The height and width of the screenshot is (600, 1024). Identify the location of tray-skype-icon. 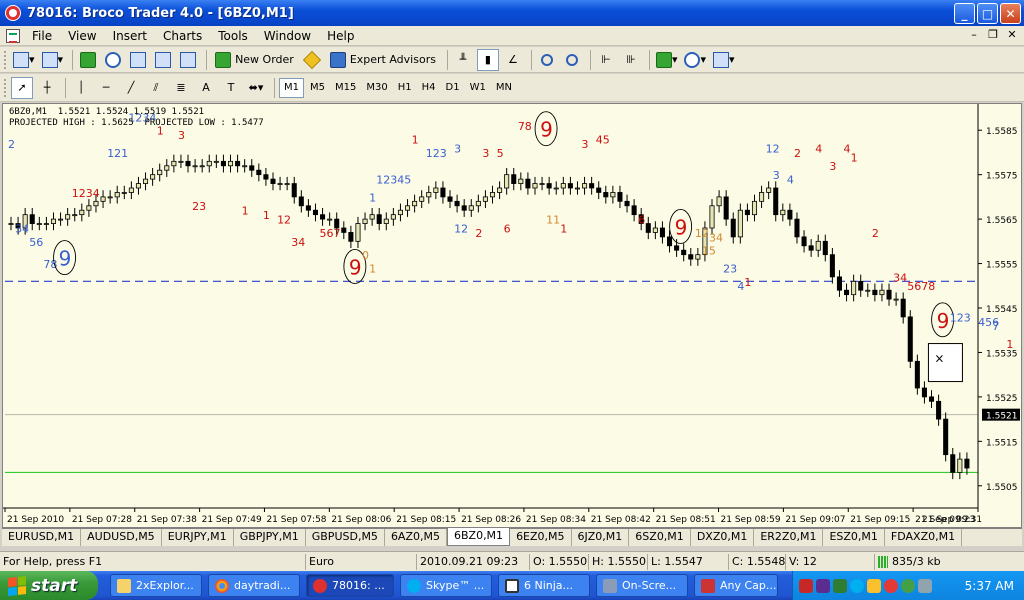
(857, 585).